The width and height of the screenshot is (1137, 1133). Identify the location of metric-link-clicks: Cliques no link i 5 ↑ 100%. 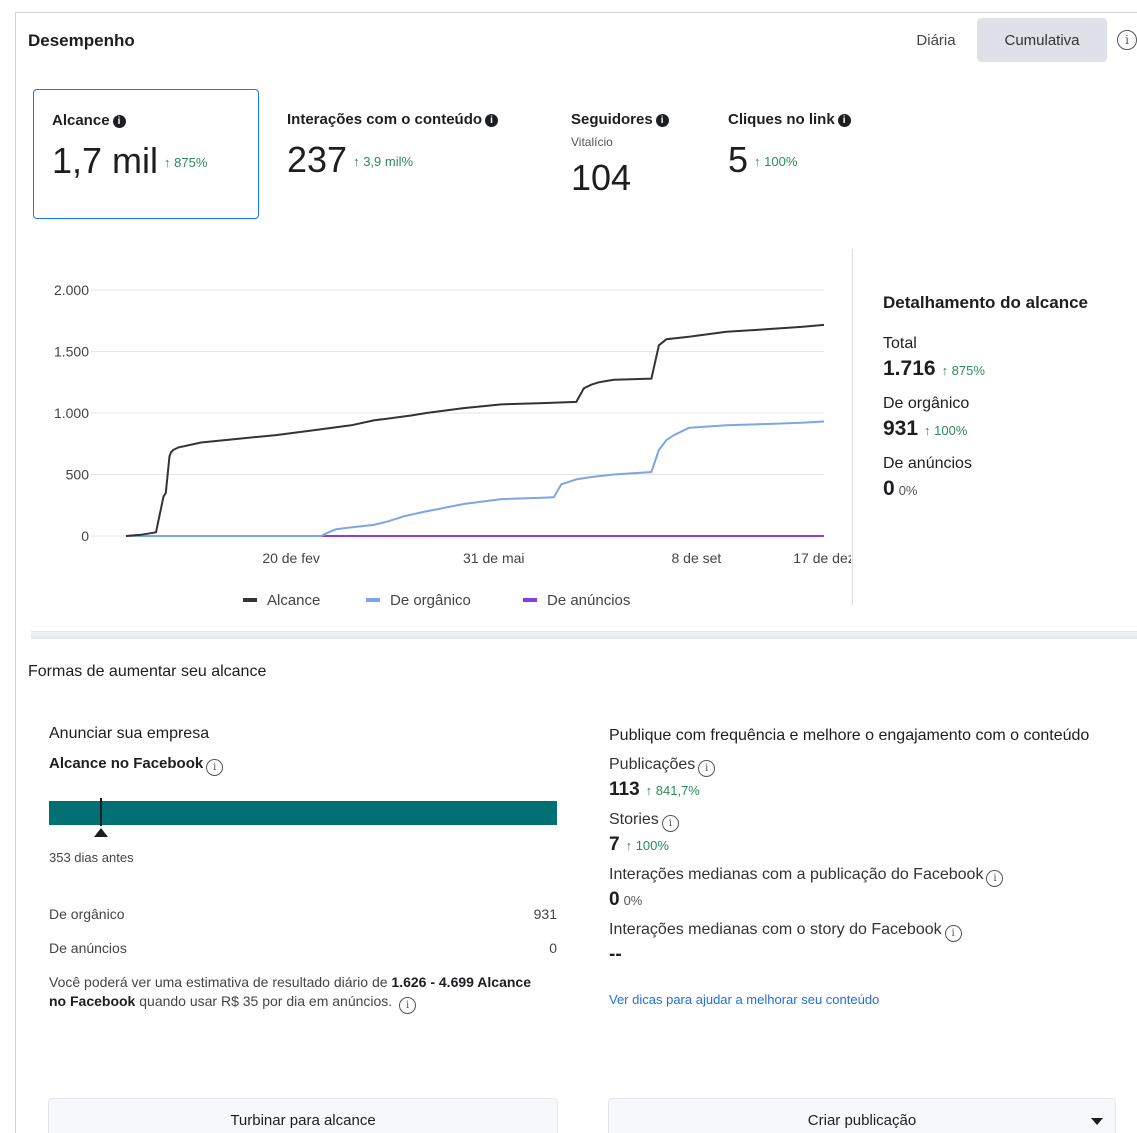
(810, 154).